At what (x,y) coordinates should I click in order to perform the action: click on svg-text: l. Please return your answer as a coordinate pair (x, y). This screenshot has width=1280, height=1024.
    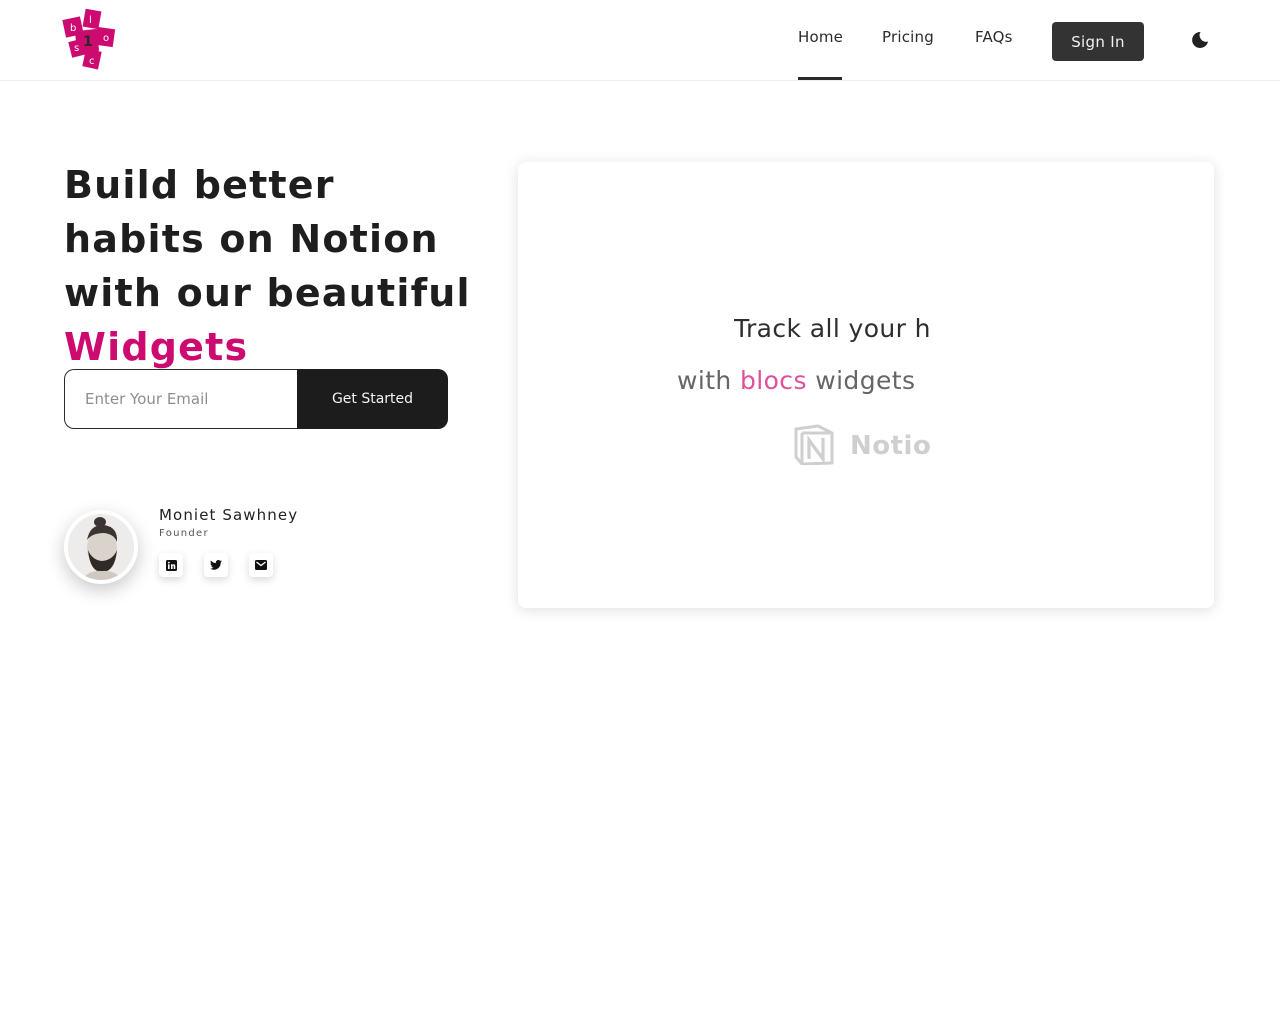
    Looking at the image, I should click on (90, 20).